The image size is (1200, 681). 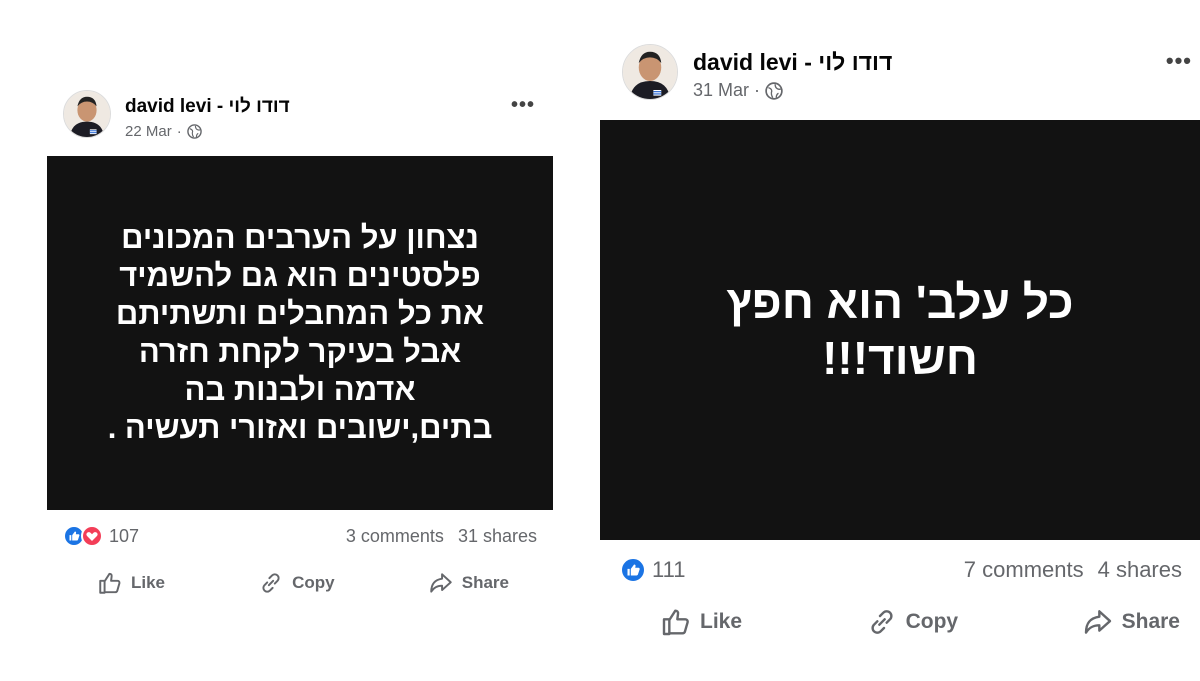 I want to click on post-meta: 22 Mar ·, so click(x=163, y=131).